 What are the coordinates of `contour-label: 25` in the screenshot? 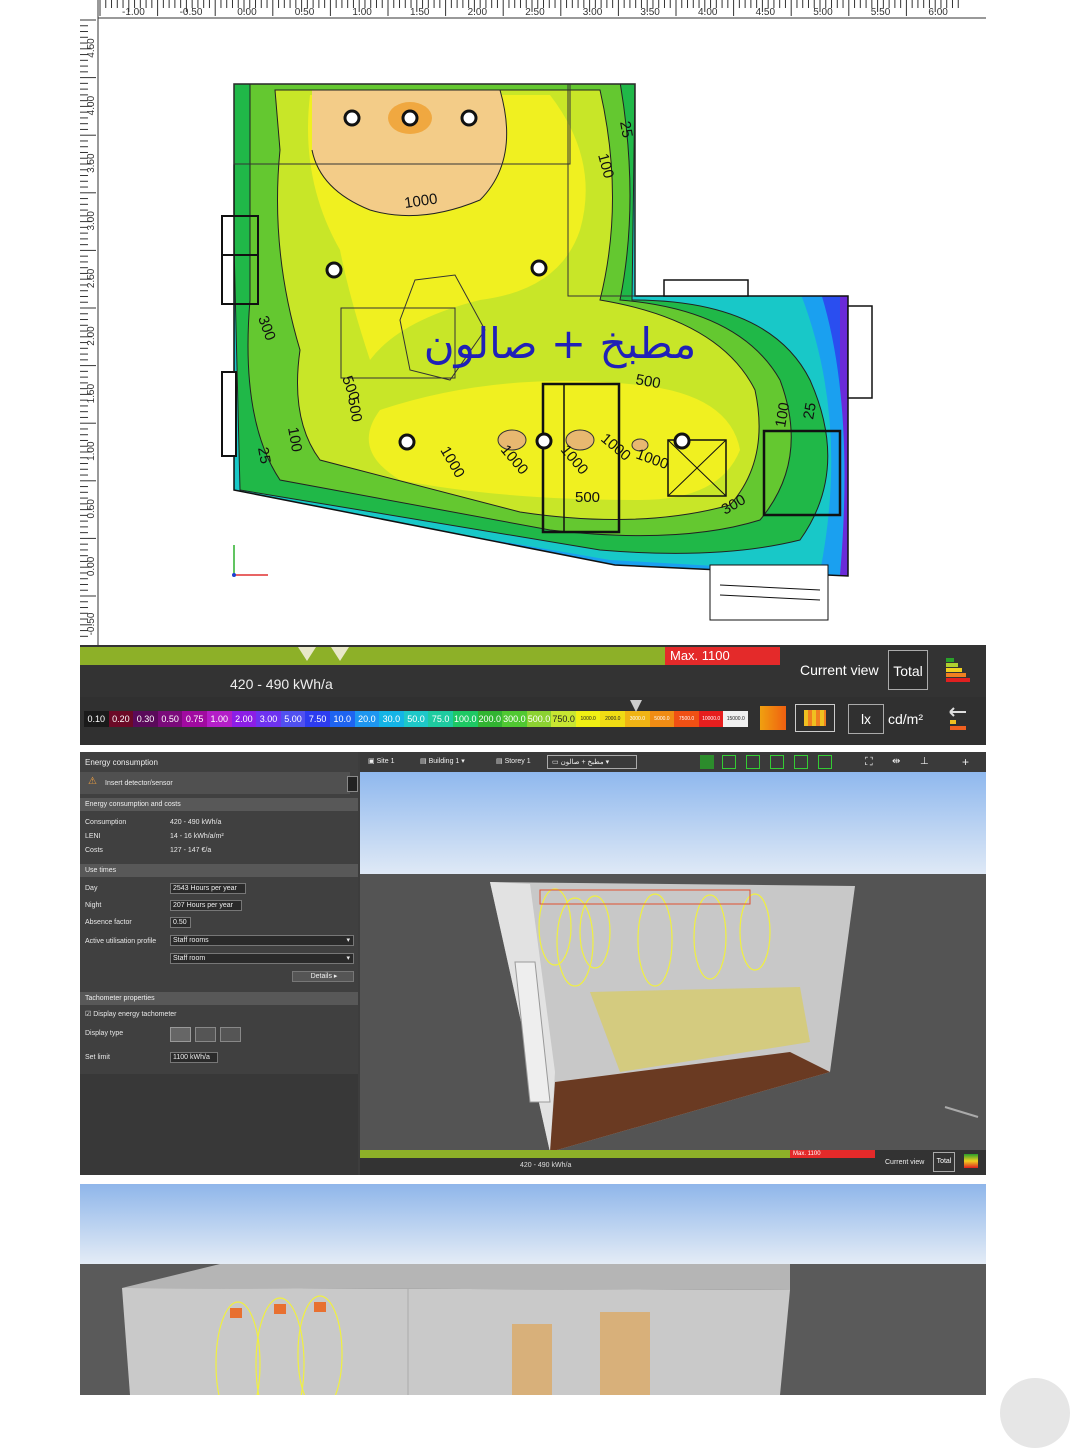 It's located at (810, 410).